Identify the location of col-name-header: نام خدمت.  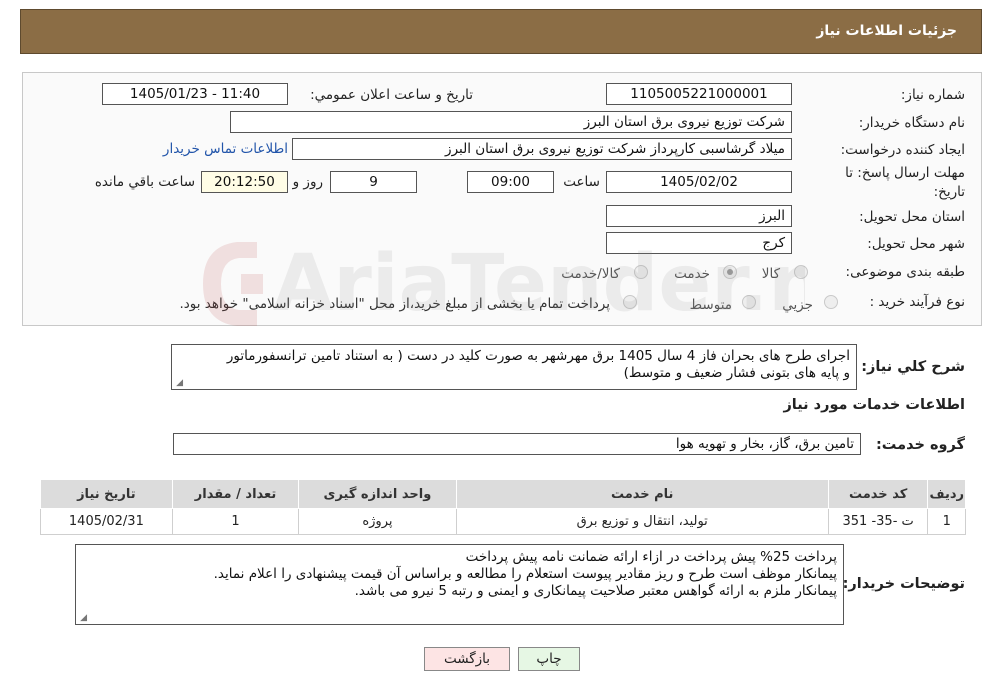
(642, 494).